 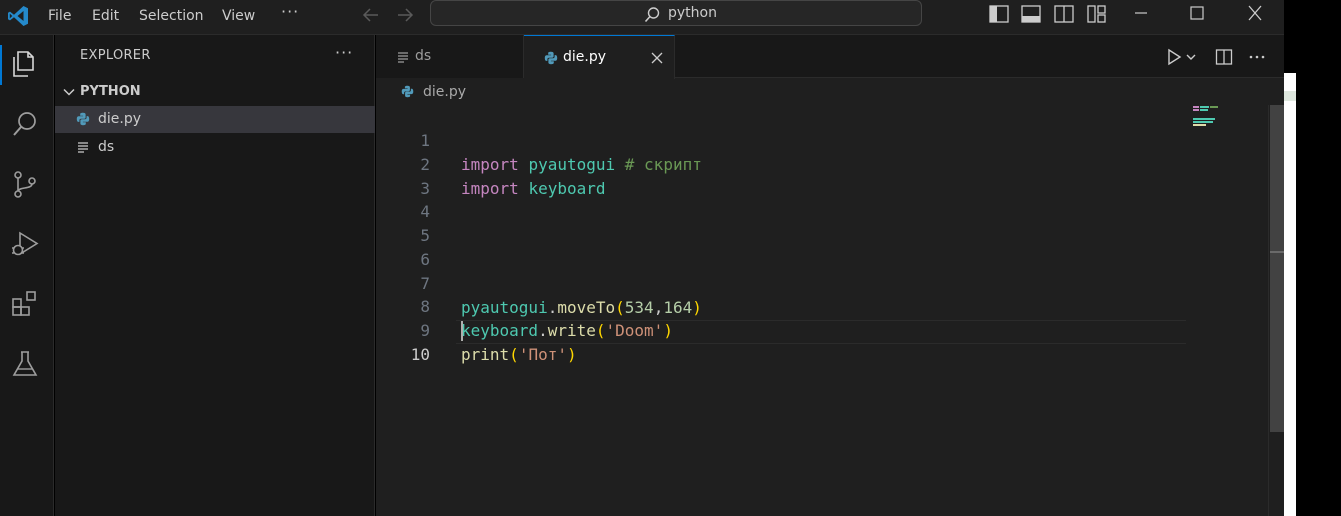 I want to click on chevron-down-icon, so click(x=69, y=92).